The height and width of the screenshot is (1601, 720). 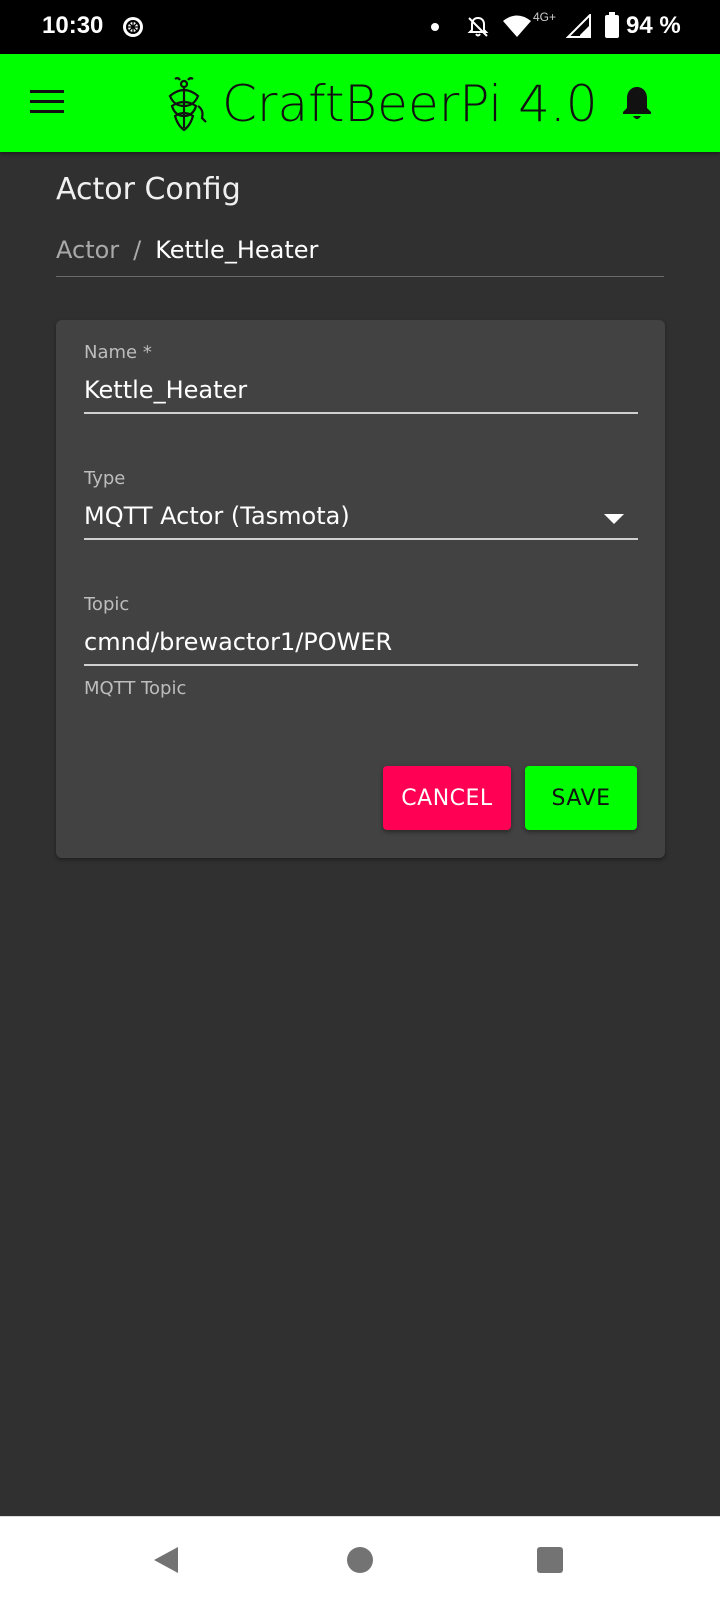 I want to click on breadcrumb-current: Kettle_Heater, so click(x=237, y=250).